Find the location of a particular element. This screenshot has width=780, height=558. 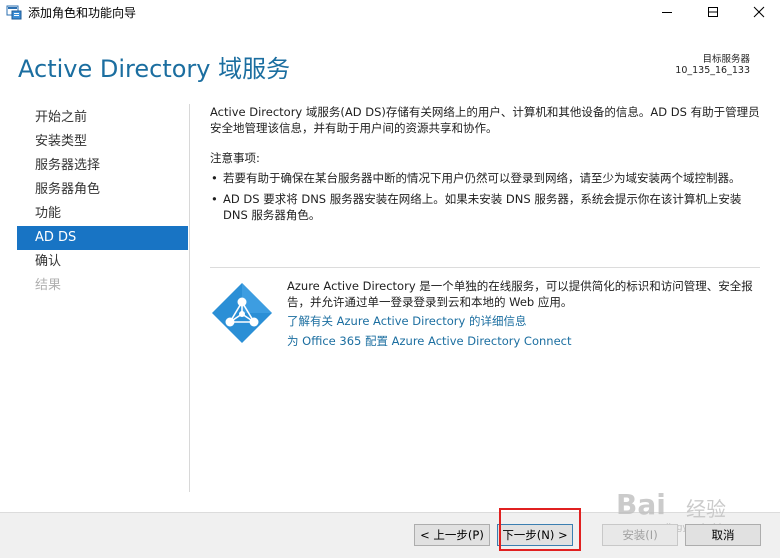

maximize-button is located at coordinates (713, 12).